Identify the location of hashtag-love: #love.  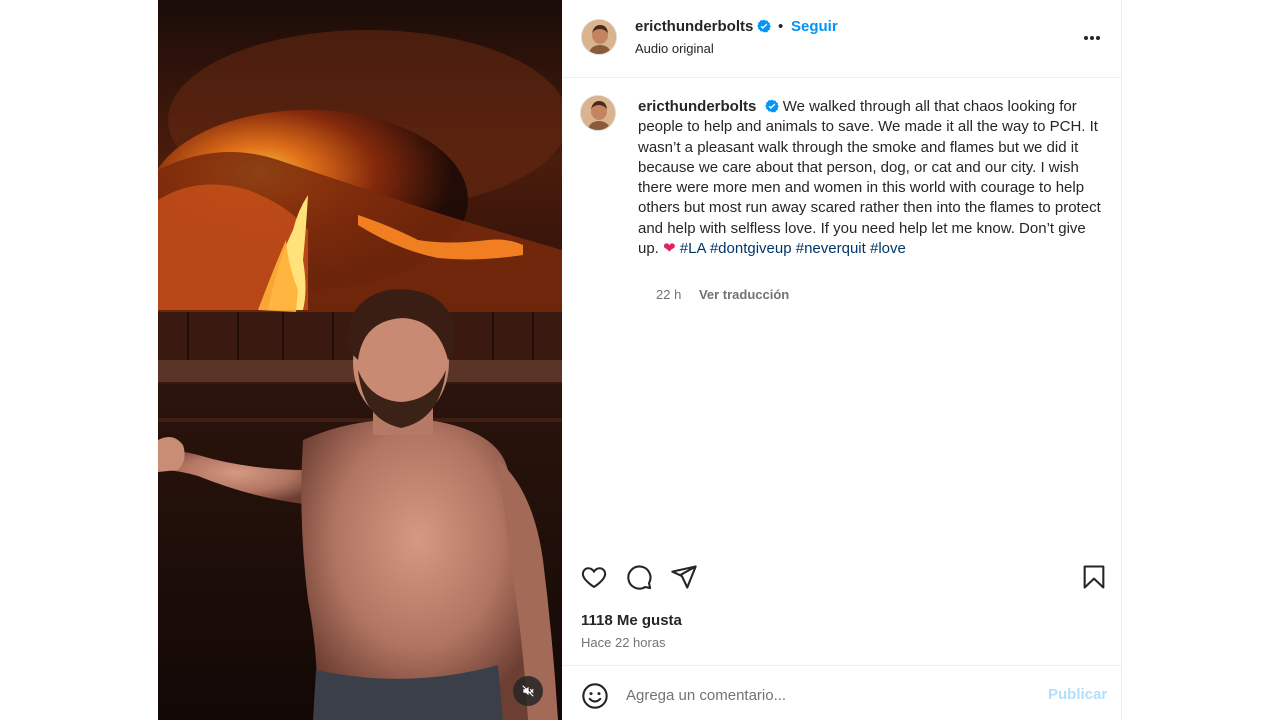
(888, 248).